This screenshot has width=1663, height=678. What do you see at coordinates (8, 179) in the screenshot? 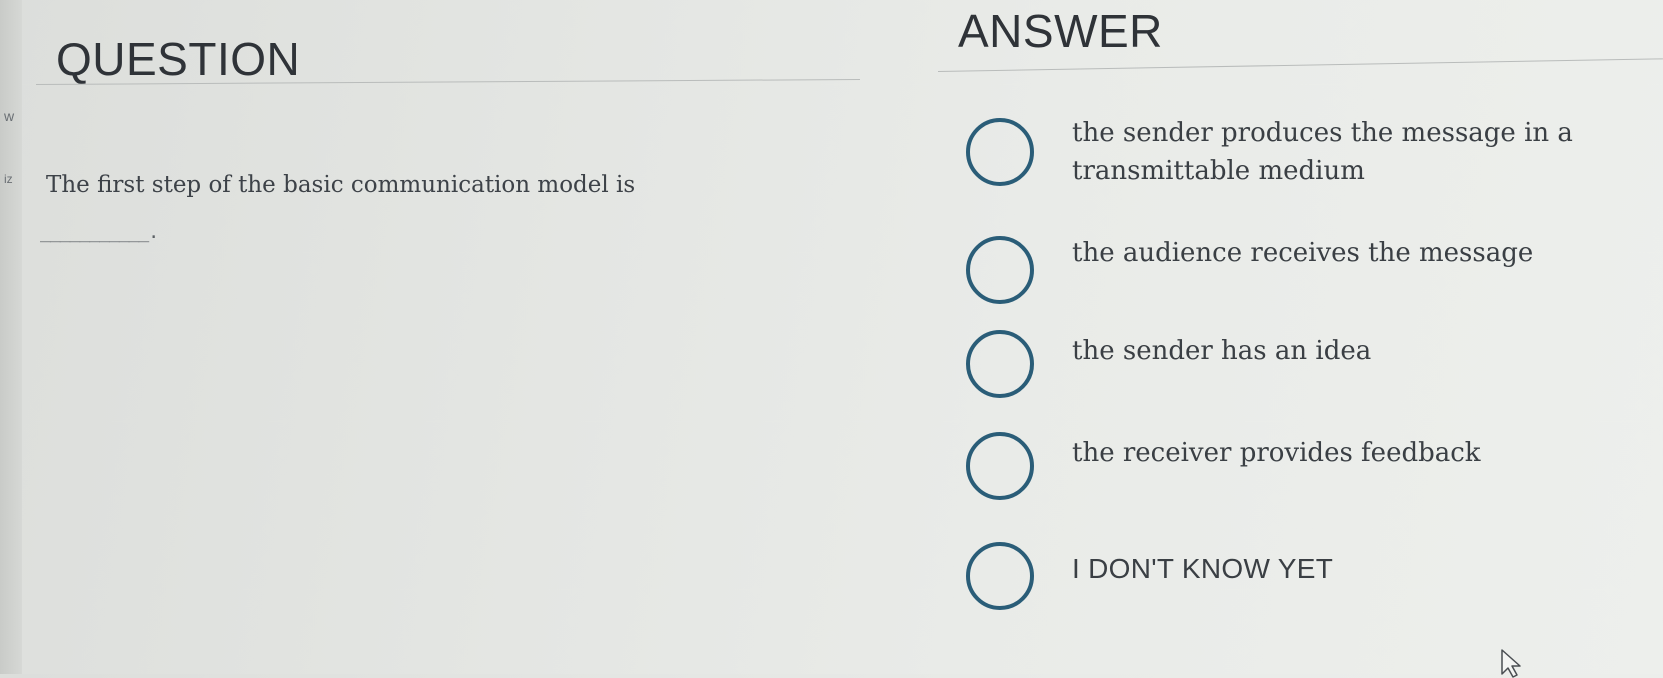
I see `edge-text-fragment: iz` at bounding box center [8, 179].